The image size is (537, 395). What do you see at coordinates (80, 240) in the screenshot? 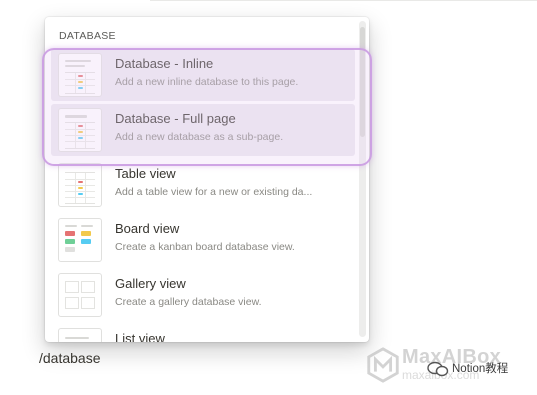
I see `board-view-thumbnail-icon` at bounding box center [80, 240].